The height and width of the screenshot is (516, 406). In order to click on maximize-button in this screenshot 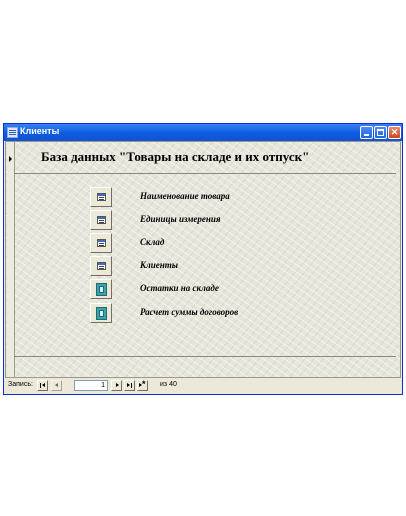, I will do `click(380, 132)`.